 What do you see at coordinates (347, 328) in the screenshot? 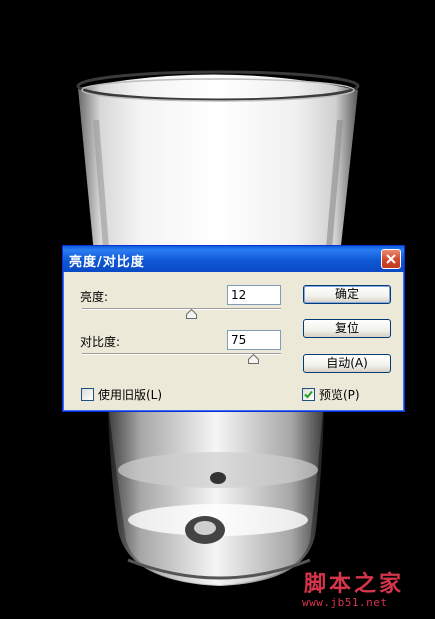
I see `reset-button: 复位` at bounding box center [347, 328].